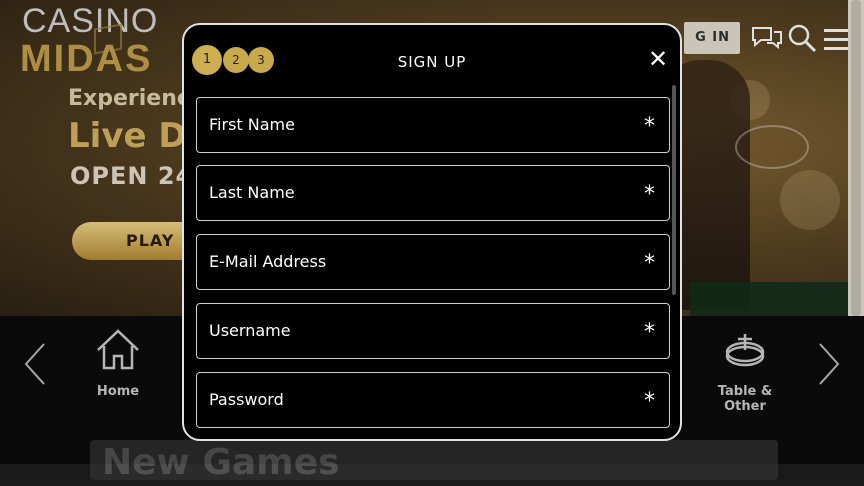 The image size is (864, 486). What do you see at coordinates (433, 125) in the screenshot?
I see `first-name-field: First Name *` at bounding box center [433, 125].